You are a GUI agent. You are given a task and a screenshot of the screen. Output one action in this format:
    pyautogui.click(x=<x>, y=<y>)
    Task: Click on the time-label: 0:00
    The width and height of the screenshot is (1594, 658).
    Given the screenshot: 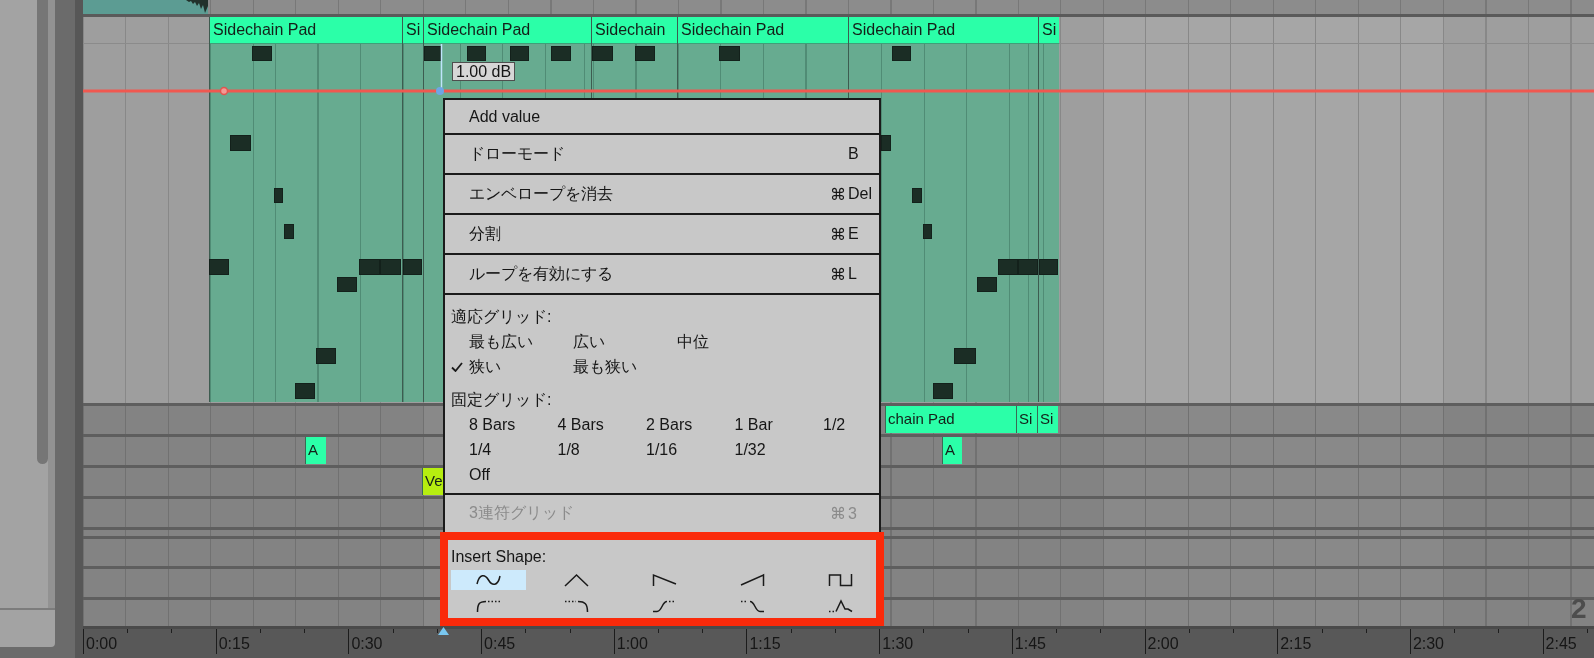 What is the action you would take?
    pyautogui.click(x=100, y=641)
    